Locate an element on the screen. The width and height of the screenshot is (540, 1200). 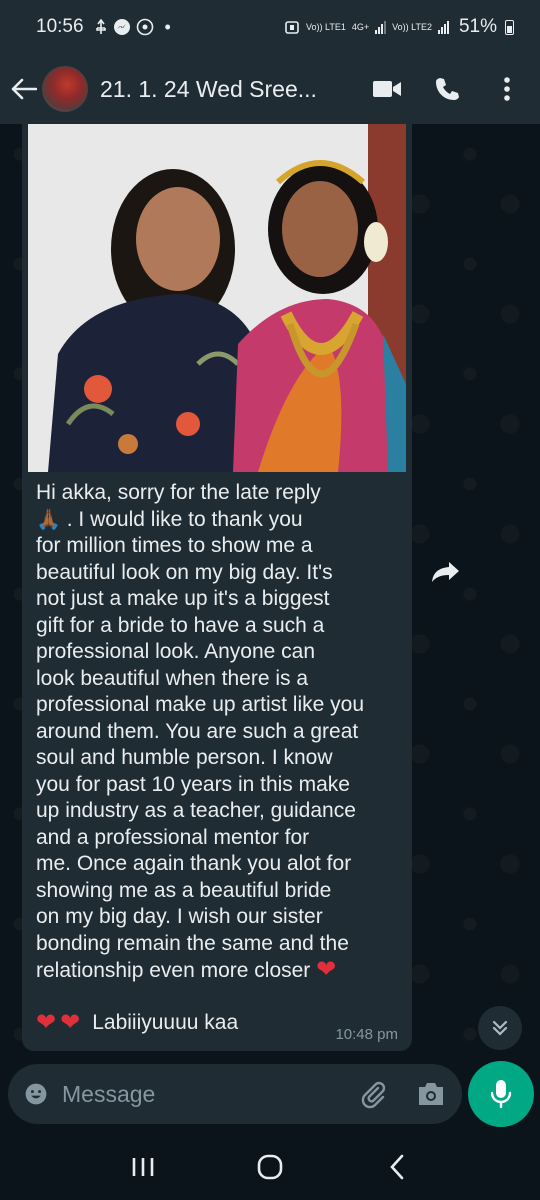
signature-row: ❤ ❤ Labiiiyuuuu kaa is located at coordinates (137, 1022).